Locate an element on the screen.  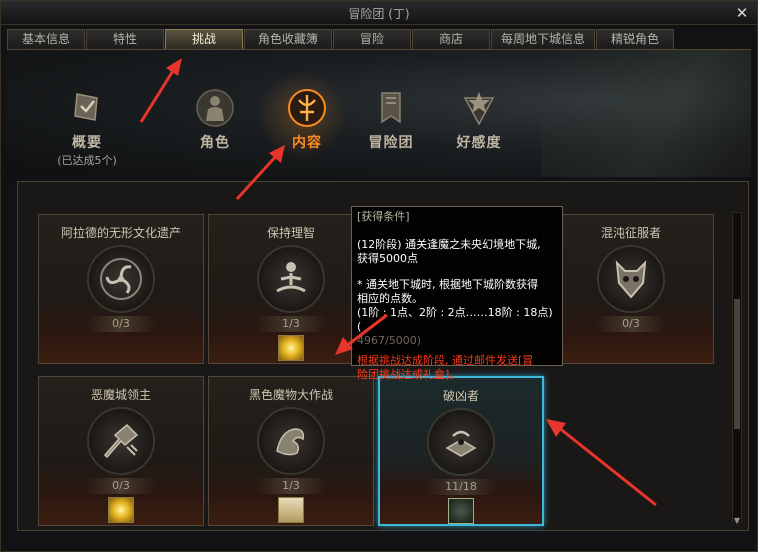
tab-weekly-dungeon-info: 每周地下城信息 is located at coordinates (543, 39).